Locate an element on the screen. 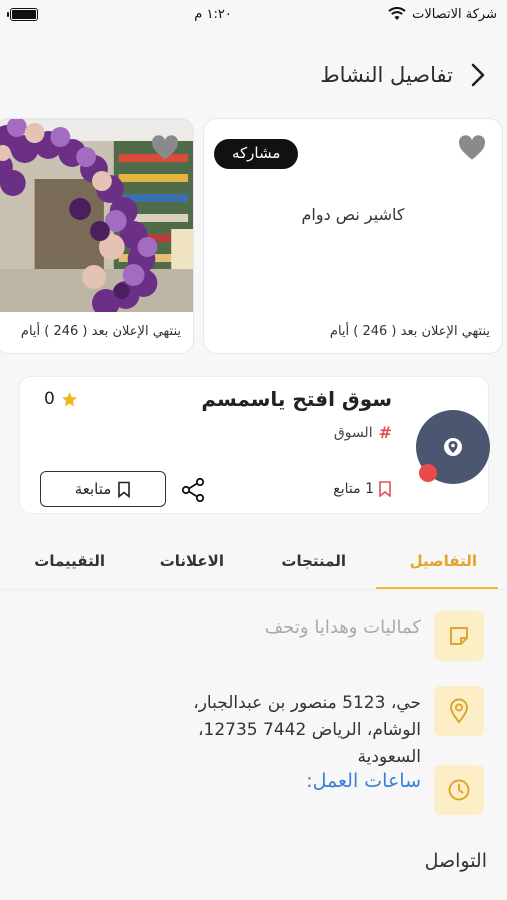  carrier-group: شركة الاتصالات is located at coordinates (442, 14).